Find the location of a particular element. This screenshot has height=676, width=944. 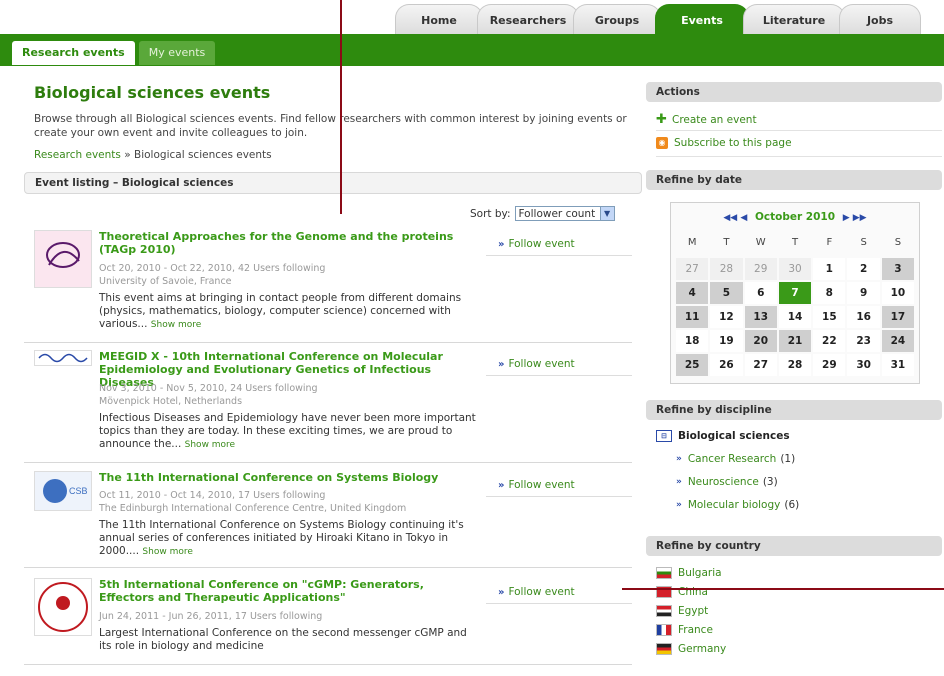

subtab-my-events: My events is located at coordinates (177, 53).